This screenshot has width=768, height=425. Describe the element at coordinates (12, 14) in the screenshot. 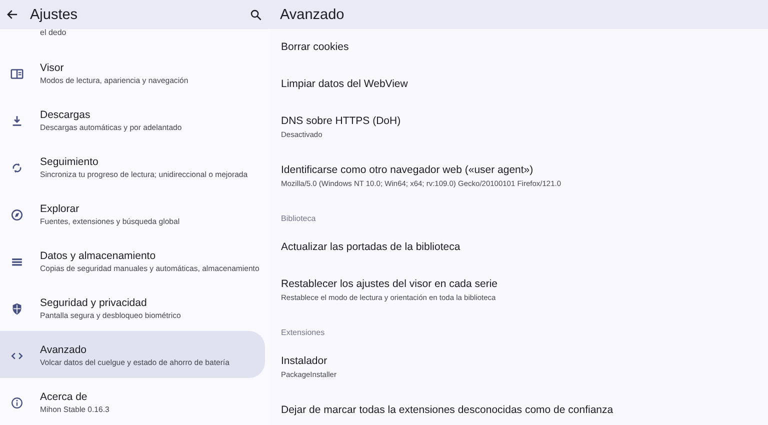

I see `back-icon` at that location.